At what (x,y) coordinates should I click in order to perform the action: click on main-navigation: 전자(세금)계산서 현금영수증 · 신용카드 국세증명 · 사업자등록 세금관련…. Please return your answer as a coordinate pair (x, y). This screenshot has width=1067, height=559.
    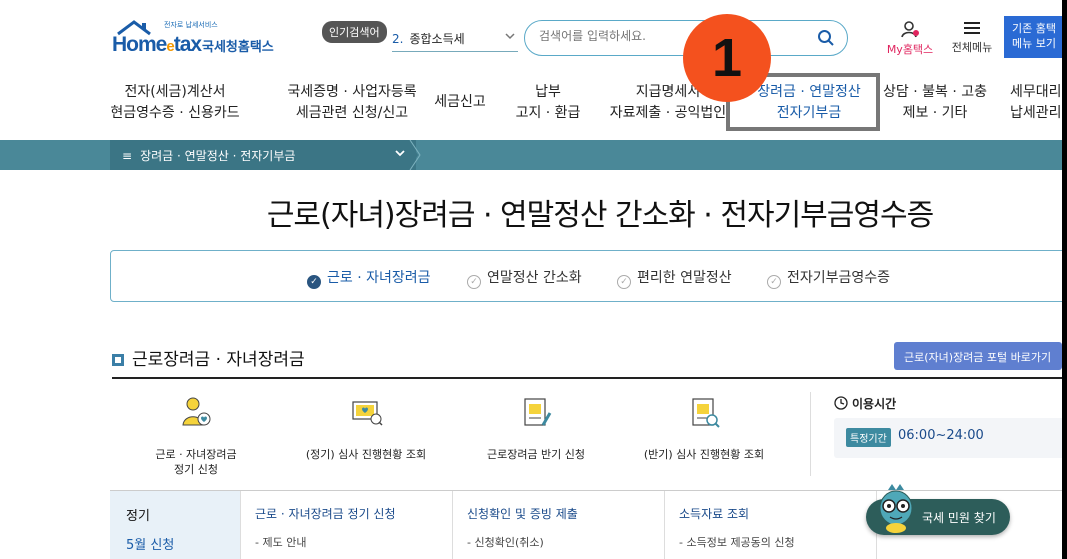
    Looking at the image, I should click on (586, 107).